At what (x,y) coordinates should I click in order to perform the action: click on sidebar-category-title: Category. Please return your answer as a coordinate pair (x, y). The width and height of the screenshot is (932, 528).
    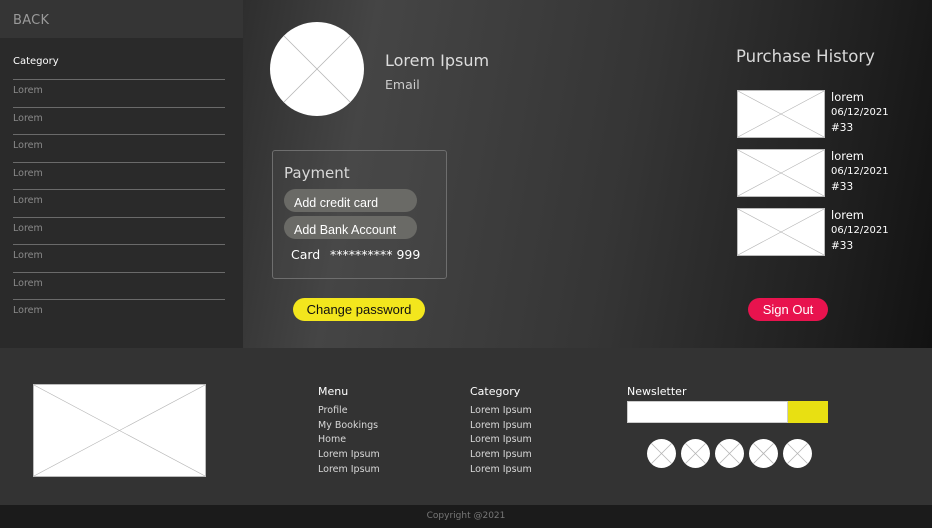
    Looking at the image, I should click on (36, 61).